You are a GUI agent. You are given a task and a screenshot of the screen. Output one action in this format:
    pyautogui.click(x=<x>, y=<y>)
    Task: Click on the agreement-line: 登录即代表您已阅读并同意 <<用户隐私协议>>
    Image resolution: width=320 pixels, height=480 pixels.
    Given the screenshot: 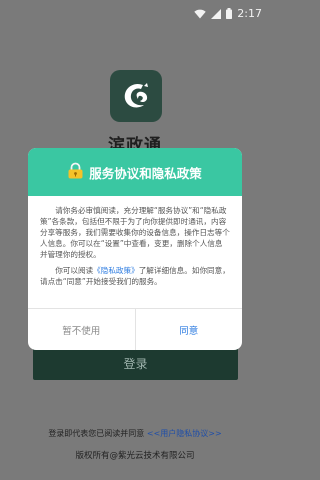 What is the action you would take?
    pyautogui.click(x=135, y=433)
    